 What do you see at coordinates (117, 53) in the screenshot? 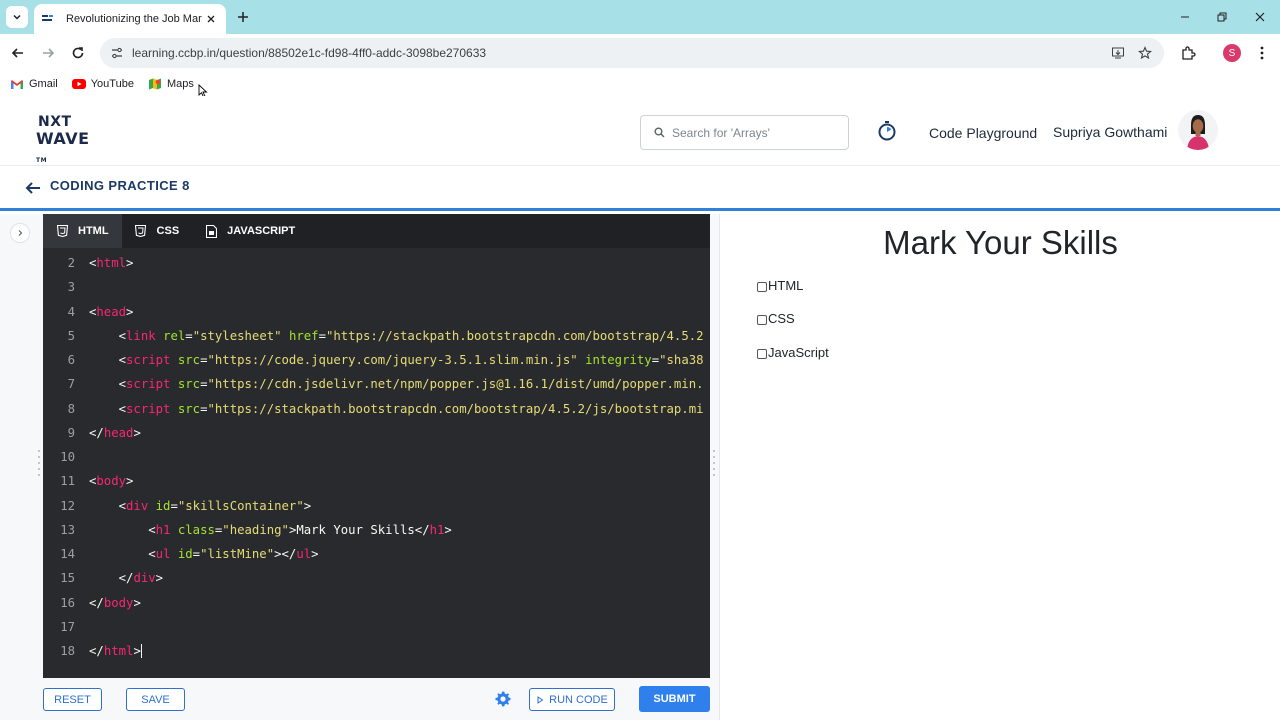
I see `site-settings-icon` at bounding box center [117, 53].